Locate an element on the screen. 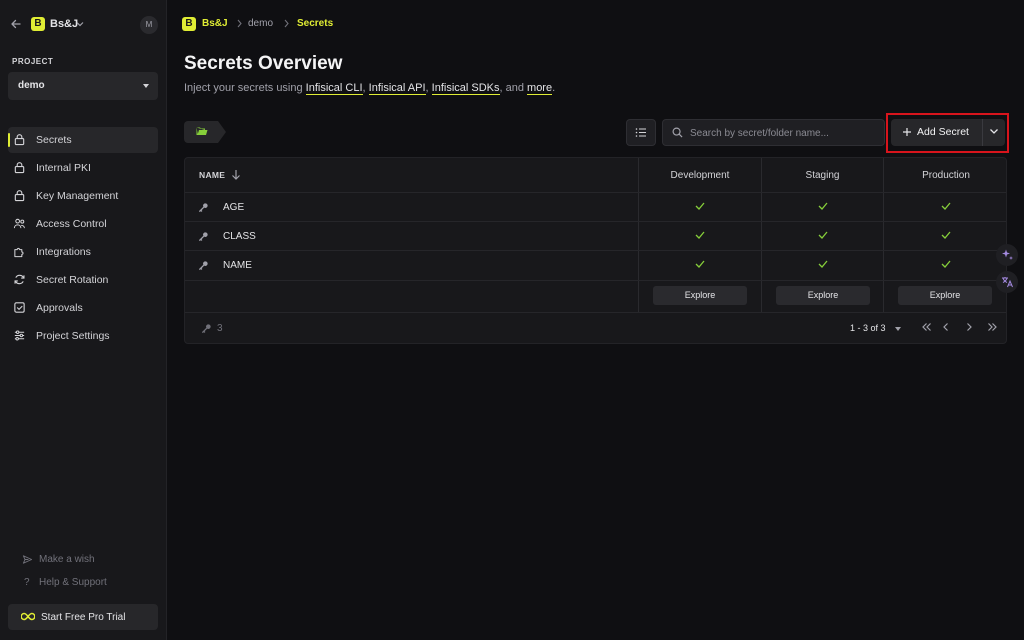 Image resolution: width=1024 pixels, height=640 pixels. sidebar-item-internal-pki: Internal PKI is located at coordinates (83, 168).